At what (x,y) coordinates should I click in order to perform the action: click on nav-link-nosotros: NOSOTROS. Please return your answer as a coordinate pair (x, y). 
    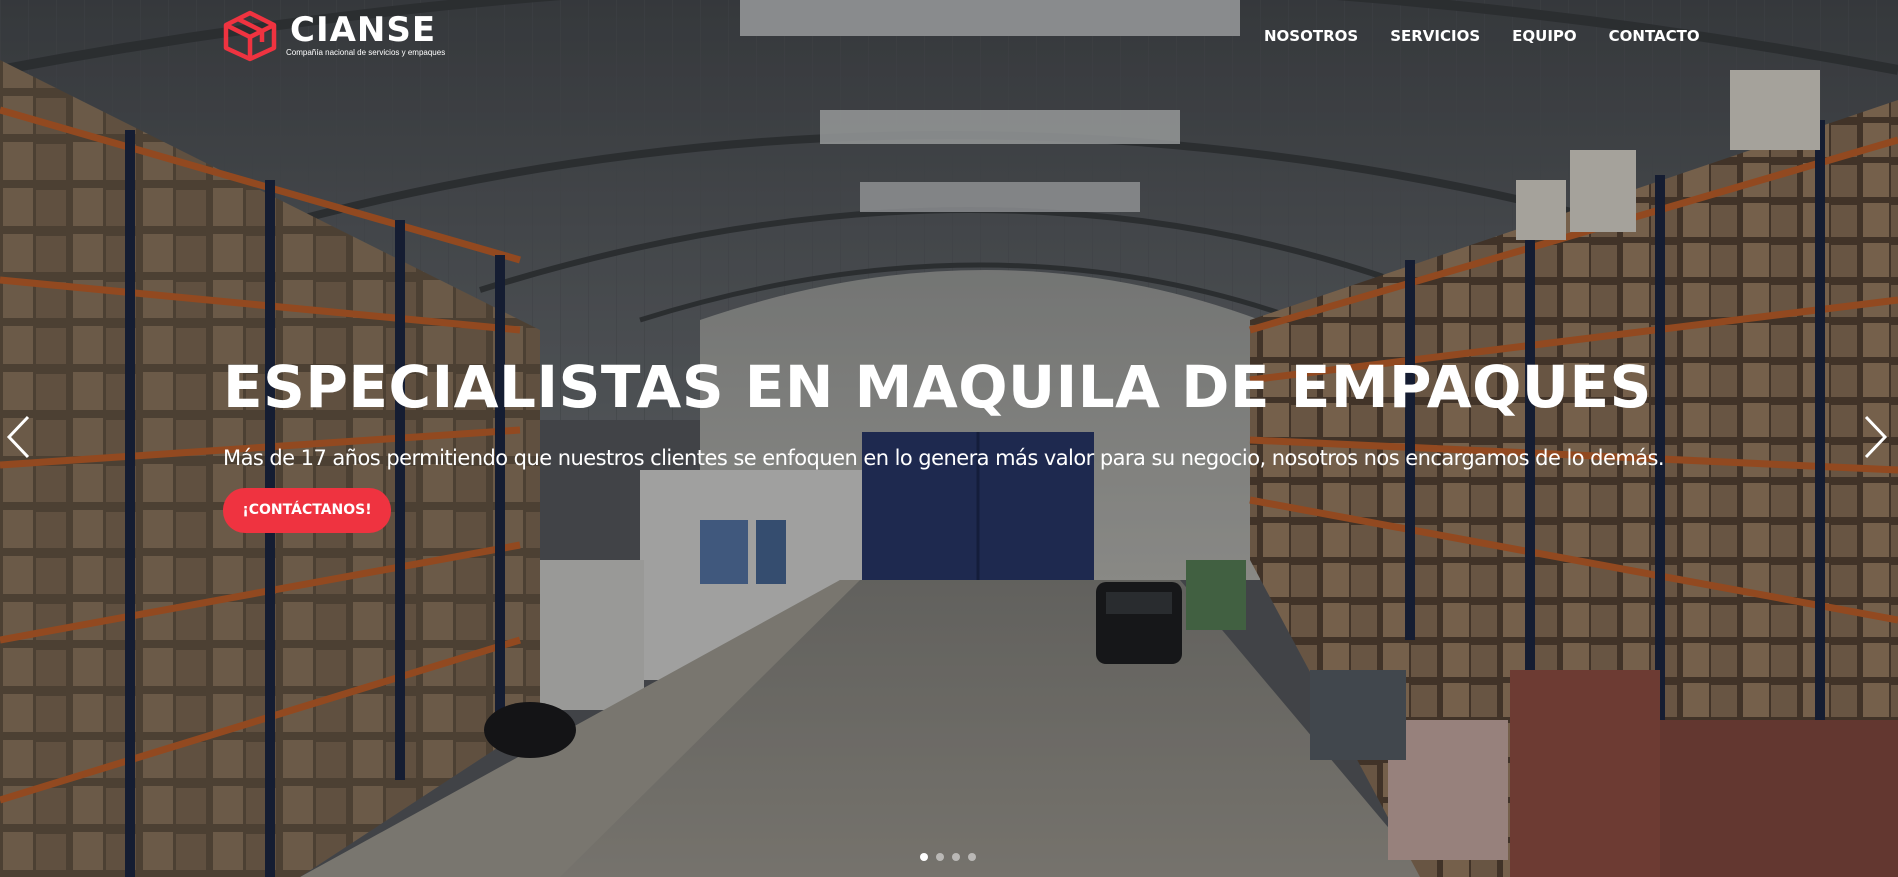
    Looking at the image, I should click on (1311, 36).